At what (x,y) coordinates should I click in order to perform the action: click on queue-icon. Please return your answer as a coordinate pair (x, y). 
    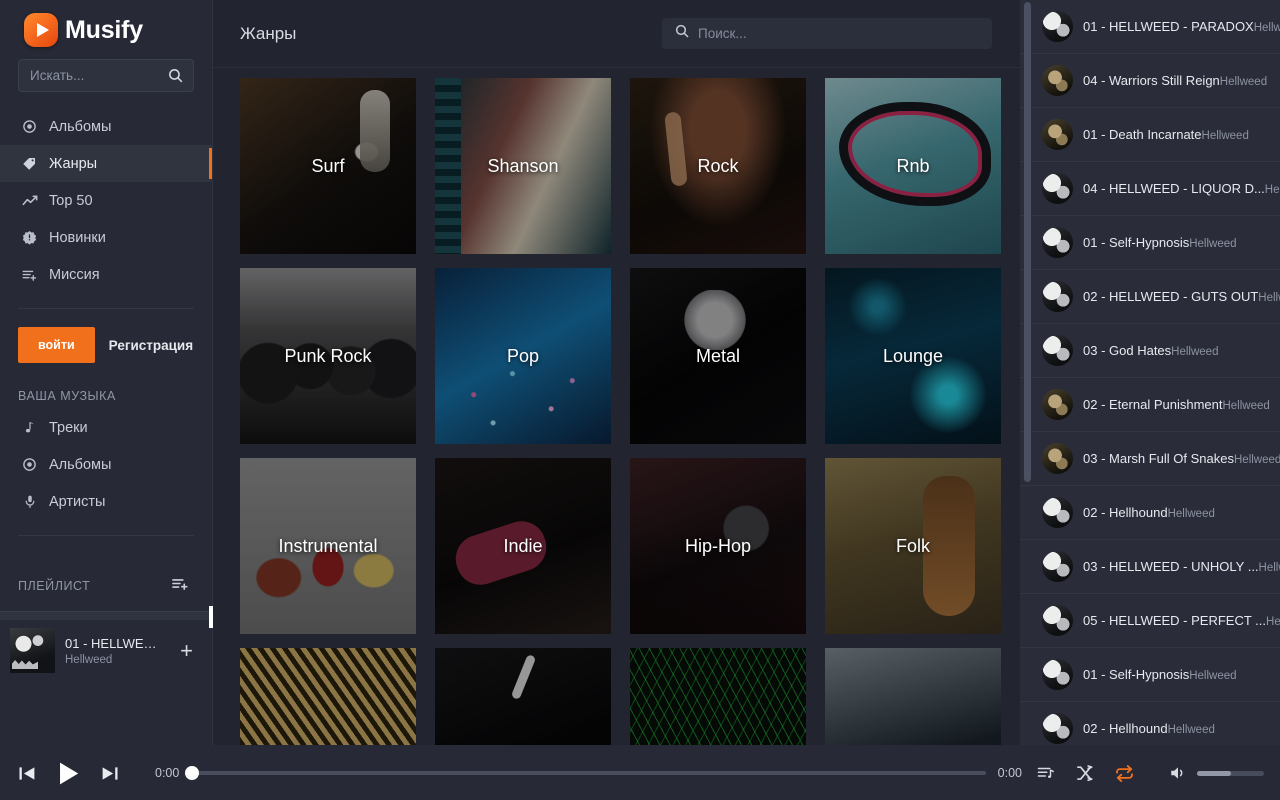
    Looking at the image, I should click on (1046, 773).